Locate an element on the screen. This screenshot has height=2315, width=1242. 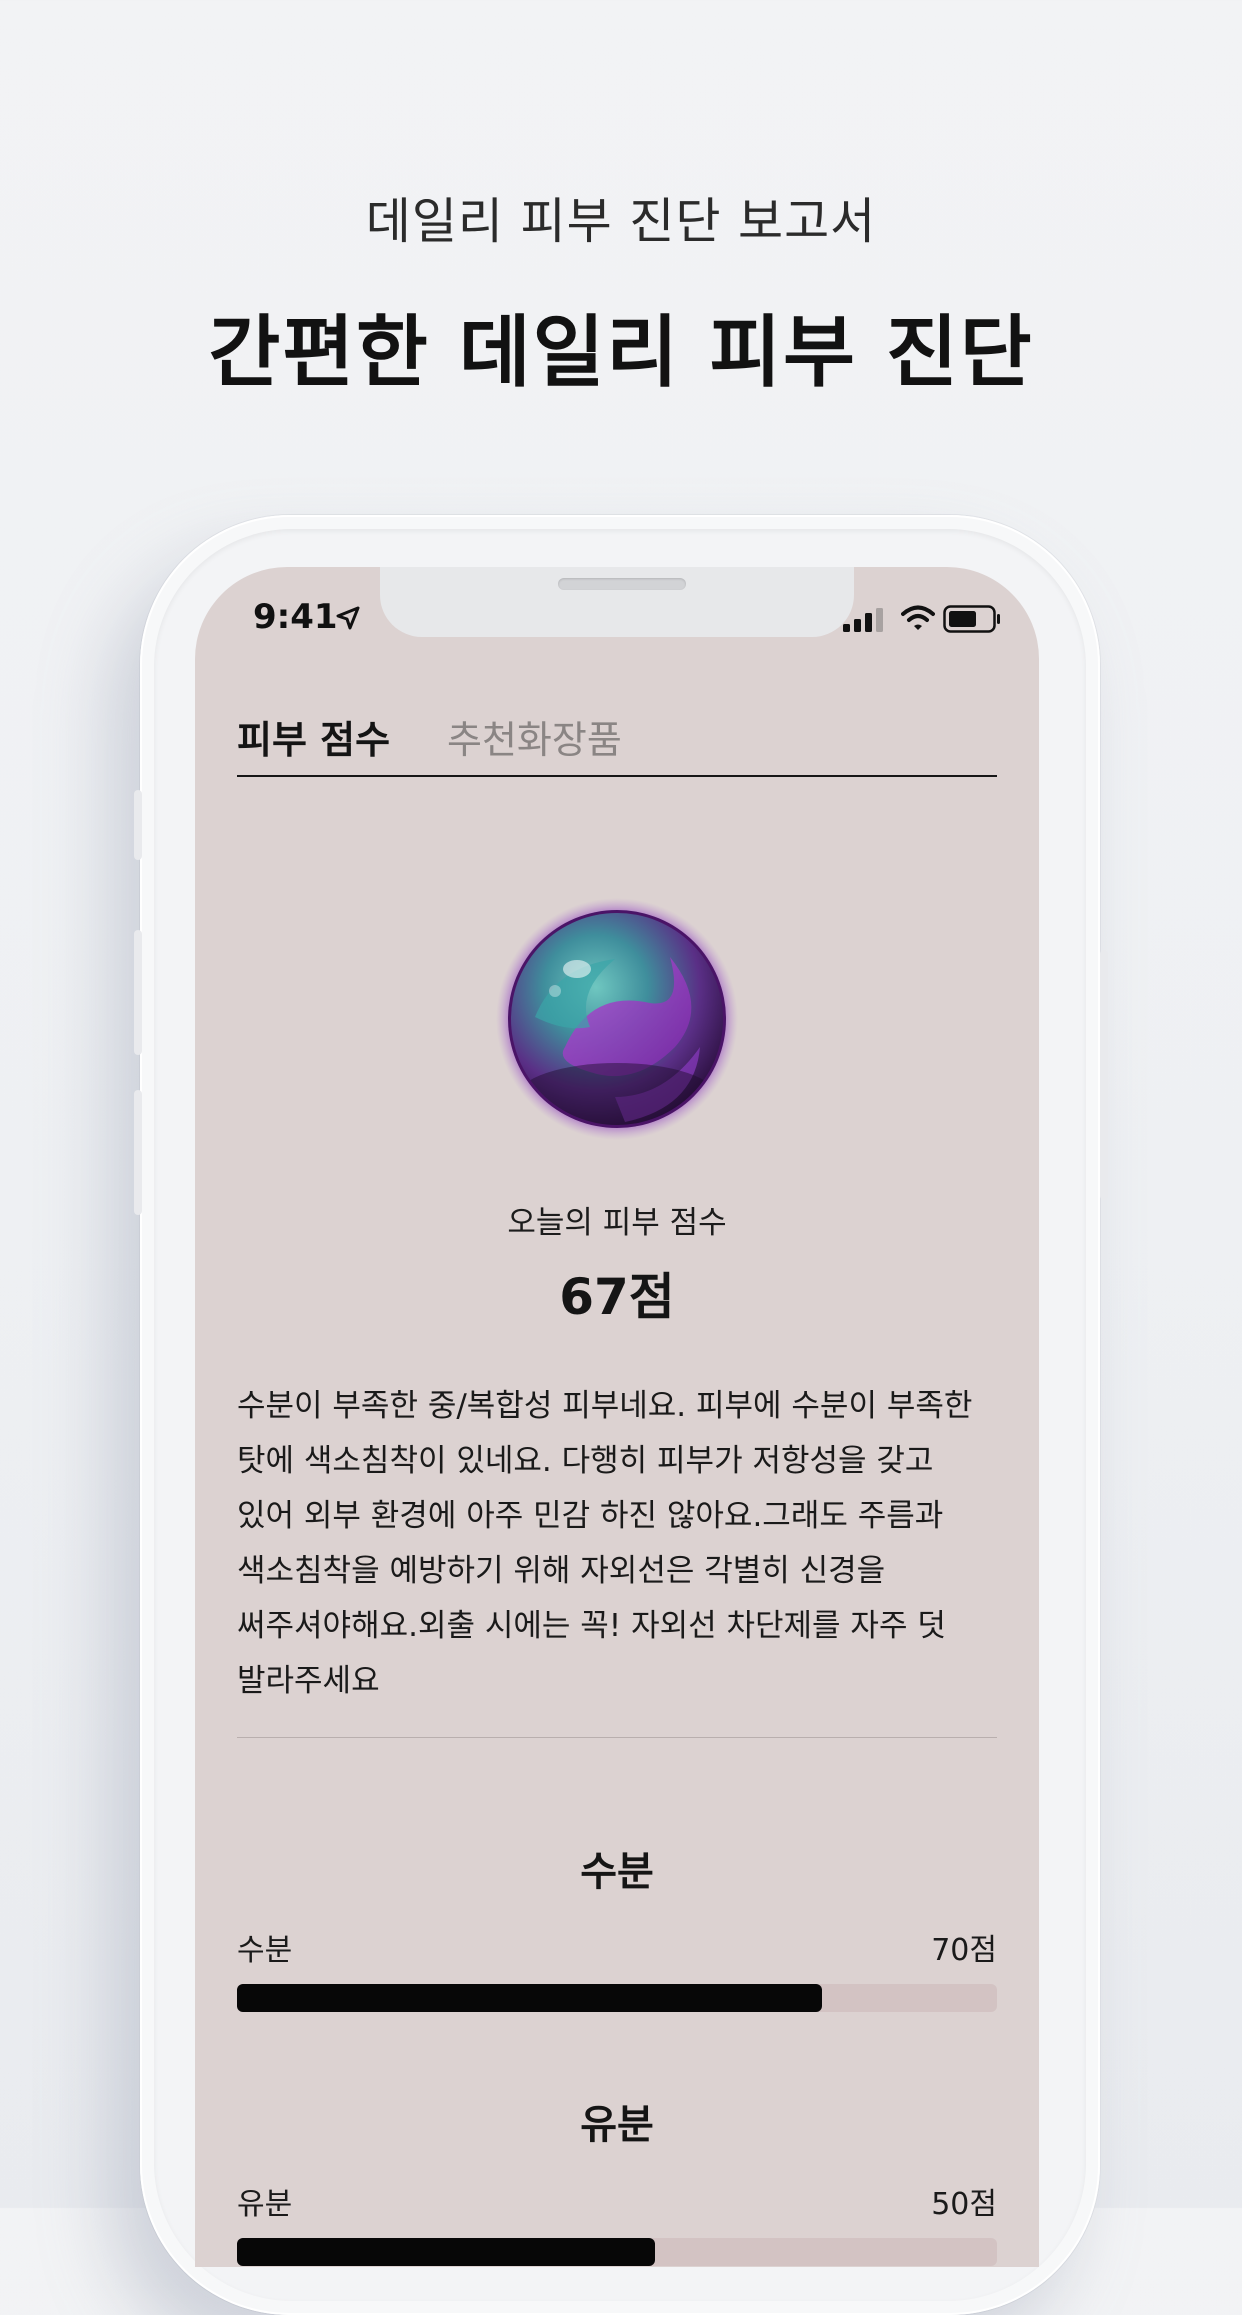
section-title-moisture: 수분 is located at coordinates (617, 1872).